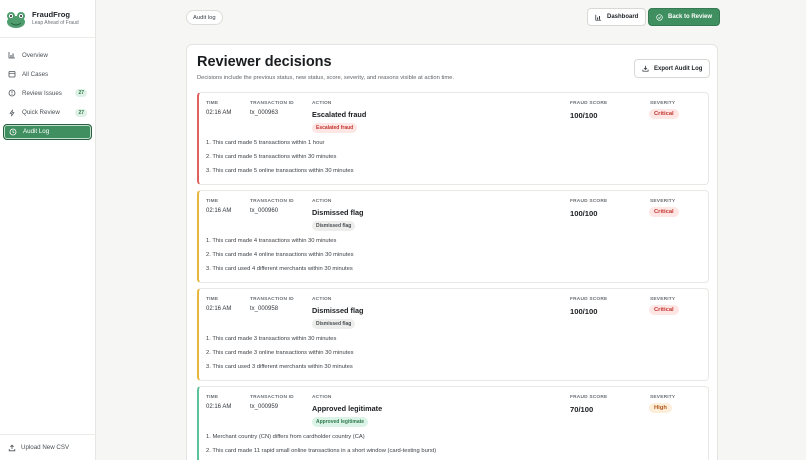 The width and height of the screenshot is (806, 460). What do you see at coordinates (35, 74) in the screenshot?
I see `sidebar-item-label: All Cases` at bounding box center [35, 74].